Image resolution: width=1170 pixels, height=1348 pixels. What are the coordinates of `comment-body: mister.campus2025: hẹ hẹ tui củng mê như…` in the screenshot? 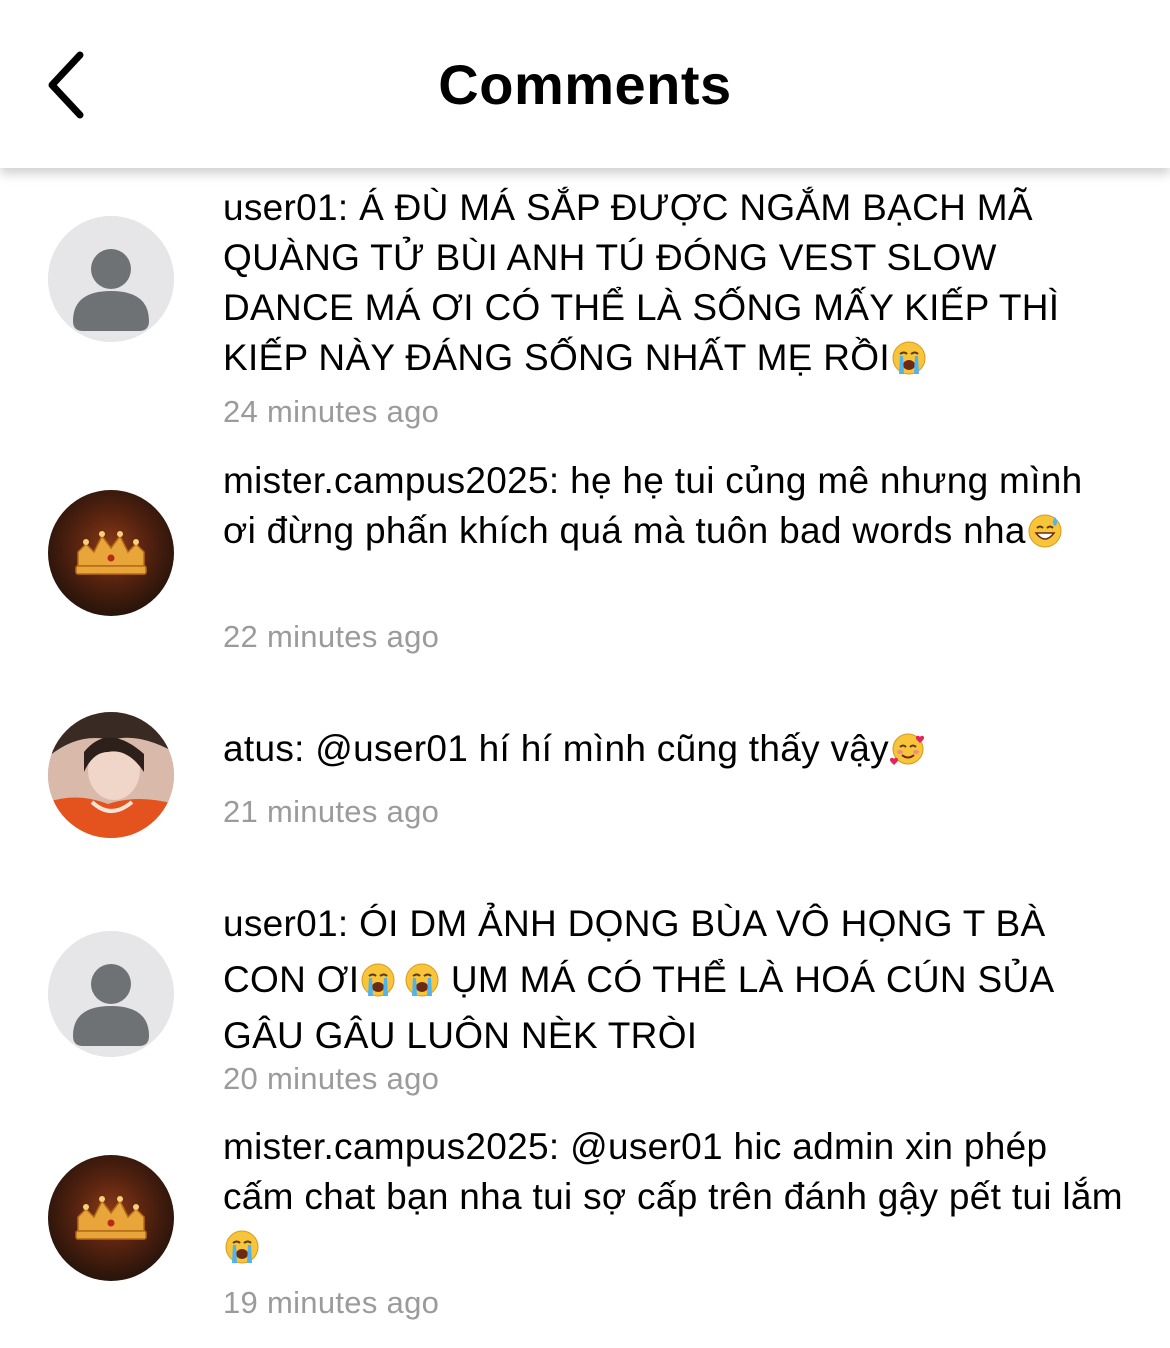 It's located at (653, 505).